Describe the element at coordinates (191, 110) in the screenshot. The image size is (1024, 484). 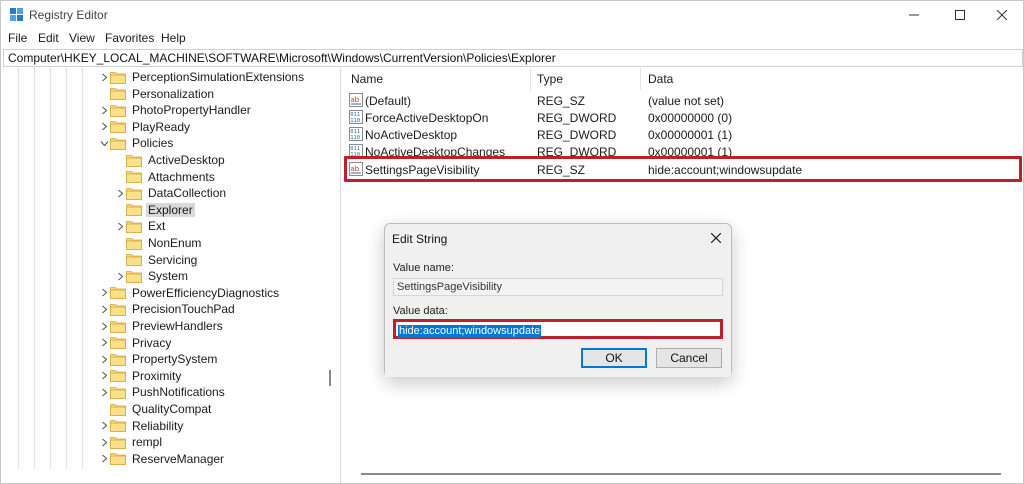
I see `tree-item-label: PhotoPropertyHandler` at that location.